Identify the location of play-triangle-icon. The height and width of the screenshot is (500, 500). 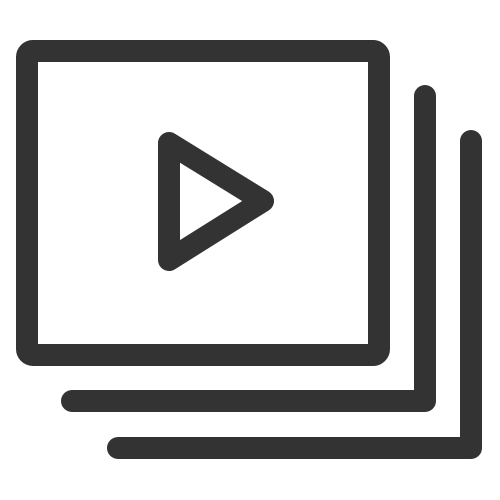
(216, 201).